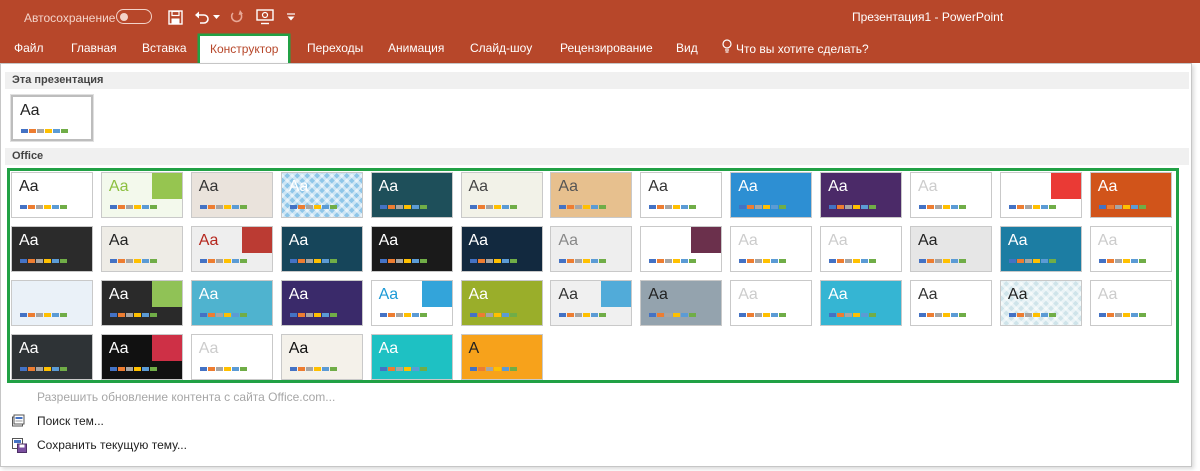 The width and height of the screenshot is (1200, 471). What do you see at coordinates (265, 17) in the screenshot?
I see `start-slideshow-icon` at bounding box center [265, 17].